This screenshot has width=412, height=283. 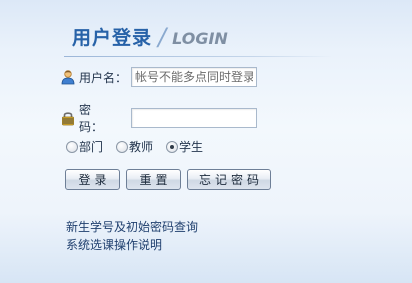 What do you see at coordinates (132, 227) in the screenshot?
I see `new-student-query-link: 新生学号及初始密码查询` at bounding box center [132, 227].